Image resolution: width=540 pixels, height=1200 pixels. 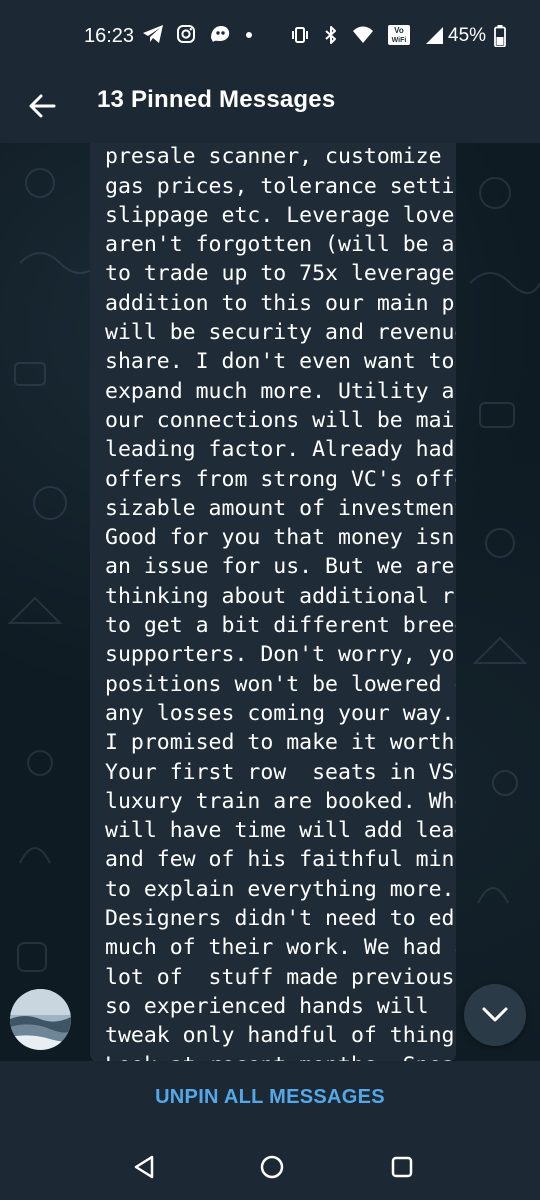 What do you see at coordinates (267, 1006) in the screenshot?
I see `message-line: so experienced hands will` at bounding box center [267, 1006].